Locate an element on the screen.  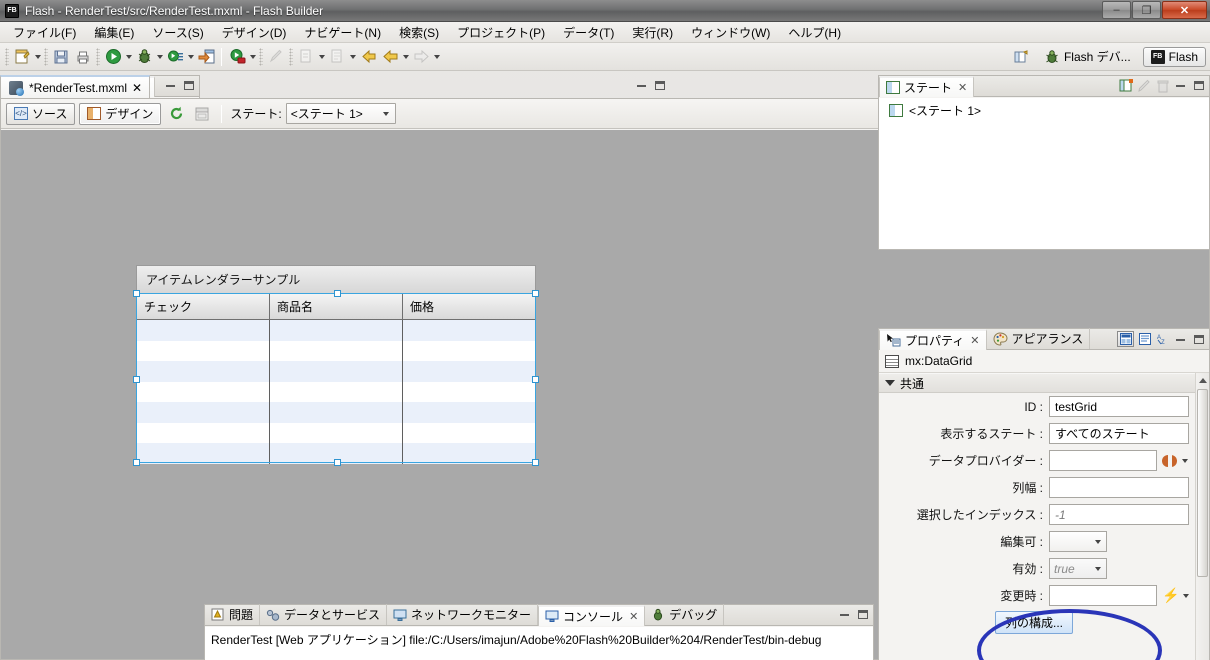
tab-rendertest-mxml: *RenderTest.mxml ✕ is located at coordinates (75, 86).